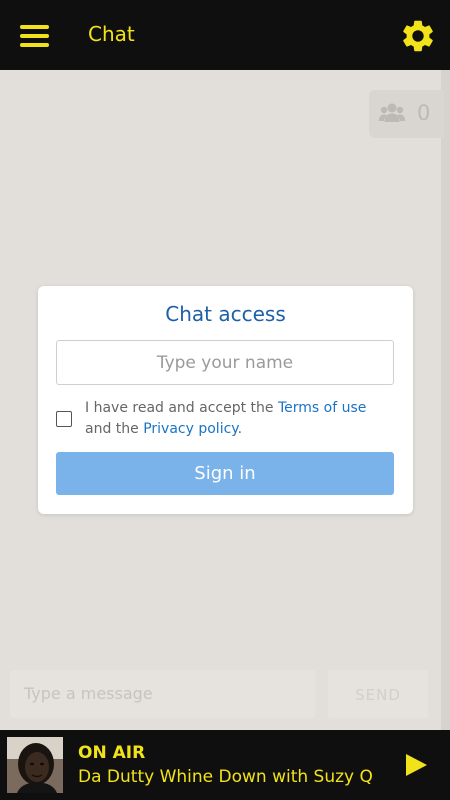 This screenshot has width=450, height=800. Describe the element at coordinates (88, 693) in the screenshot. I see `message-input-placeholder: Type a message` at that location.